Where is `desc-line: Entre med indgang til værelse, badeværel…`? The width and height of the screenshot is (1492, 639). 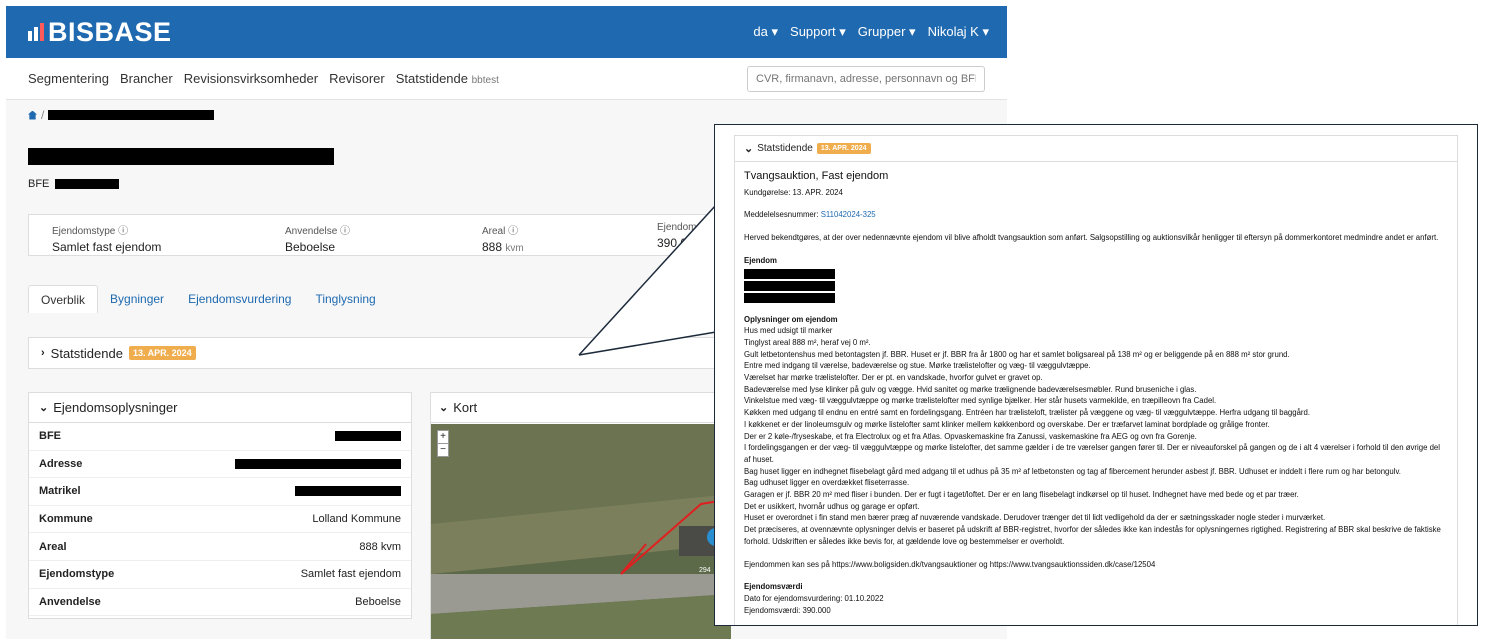 desc-line: Entre med indgang til værelse, badeværel… is located at coordinates (917, 366).